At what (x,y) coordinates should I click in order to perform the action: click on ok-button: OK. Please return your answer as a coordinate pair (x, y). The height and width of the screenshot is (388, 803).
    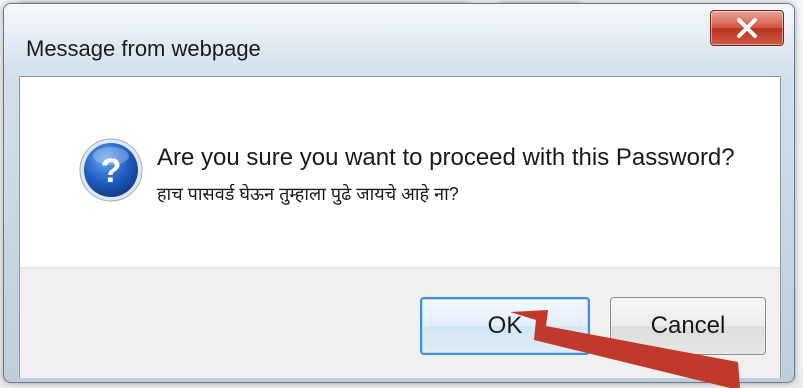
    Looking at the image, I should click on (505, 326).